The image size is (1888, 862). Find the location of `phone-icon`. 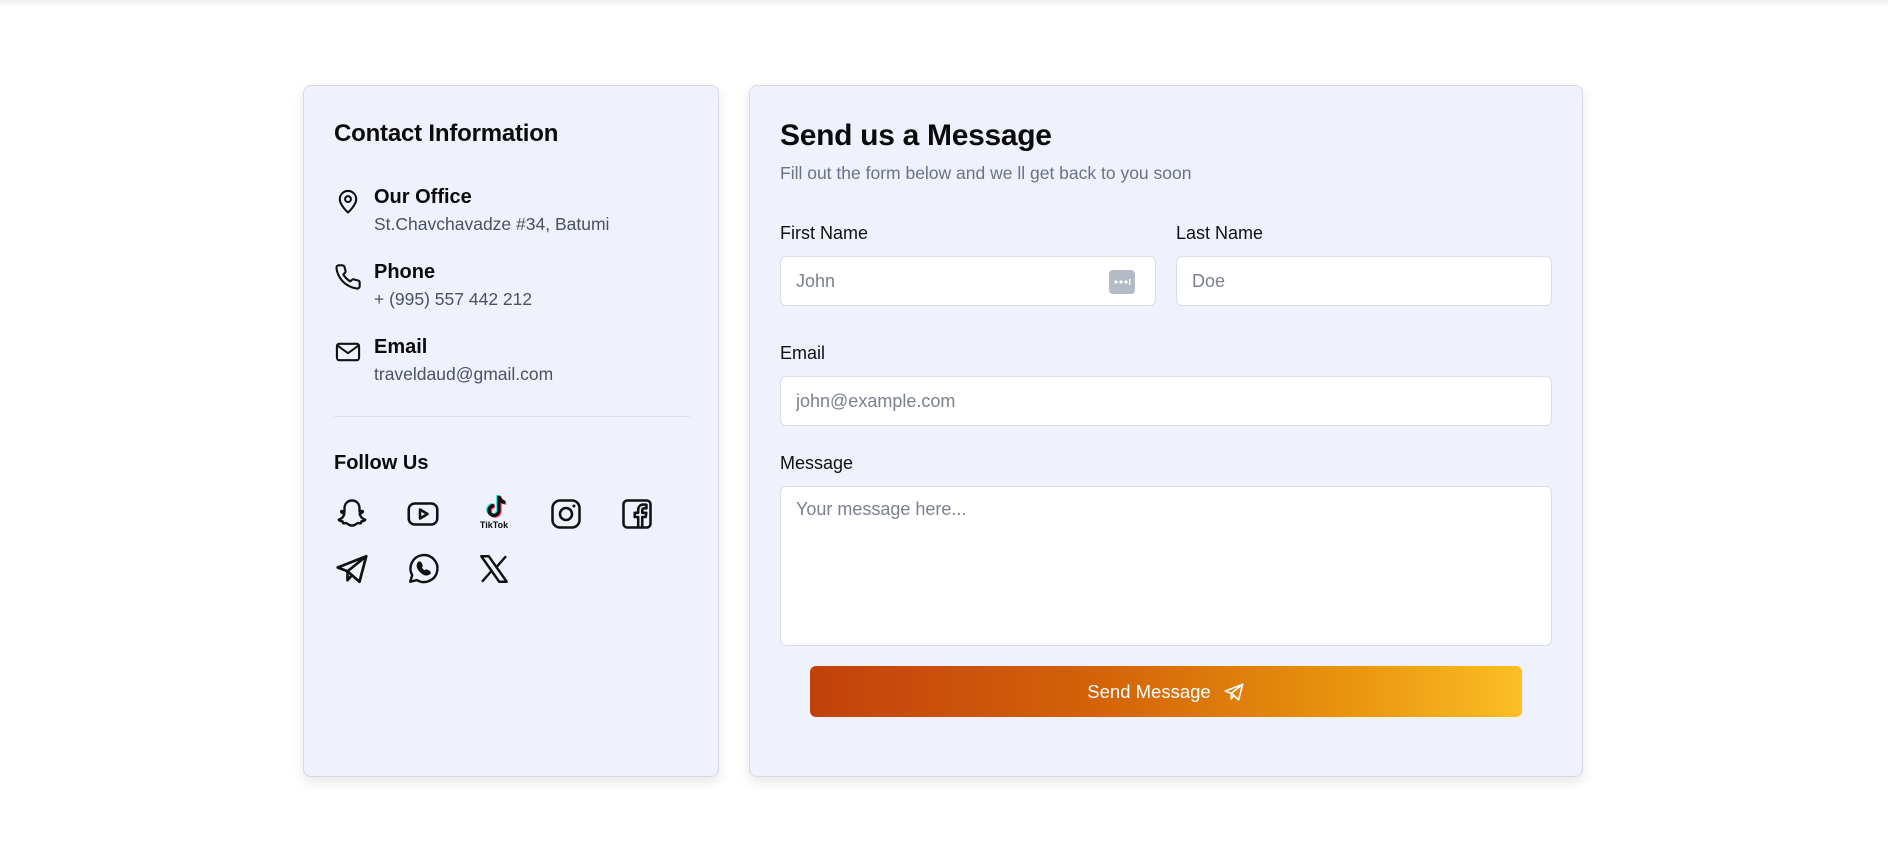

phone-icon is located at coordinates (348, 277).